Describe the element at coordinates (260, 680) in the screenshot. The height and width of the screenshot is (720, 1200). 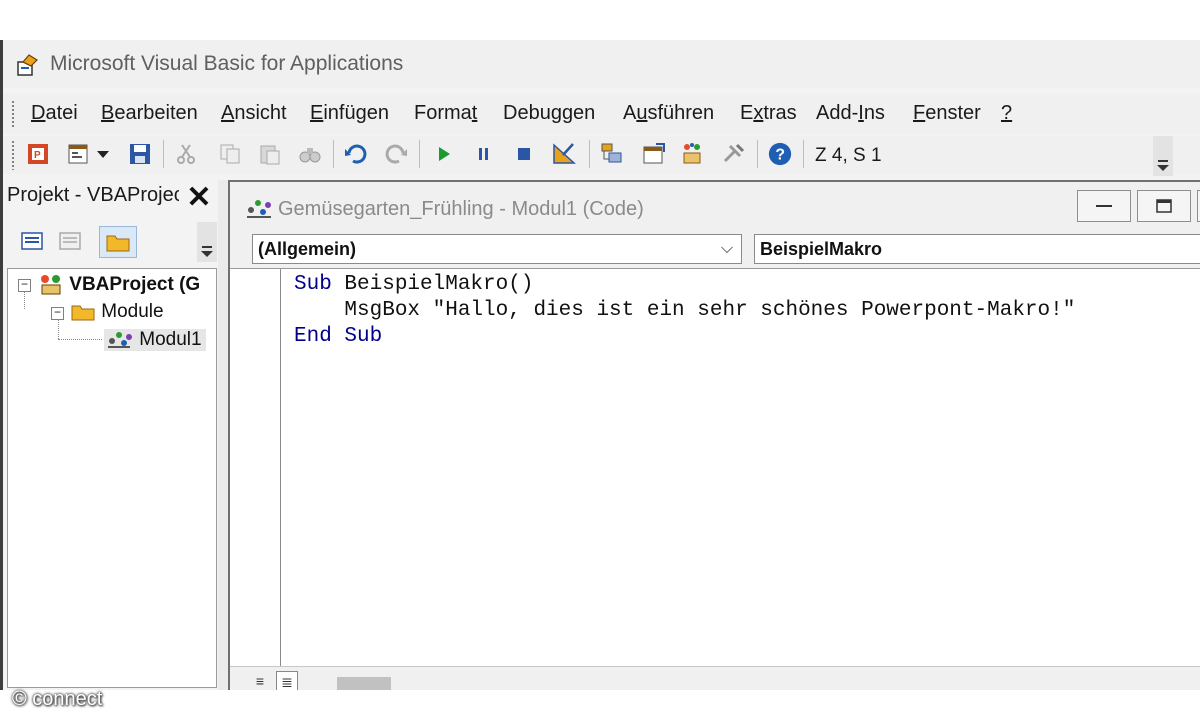
I see `procedure-view-icon: ≡` at that location.